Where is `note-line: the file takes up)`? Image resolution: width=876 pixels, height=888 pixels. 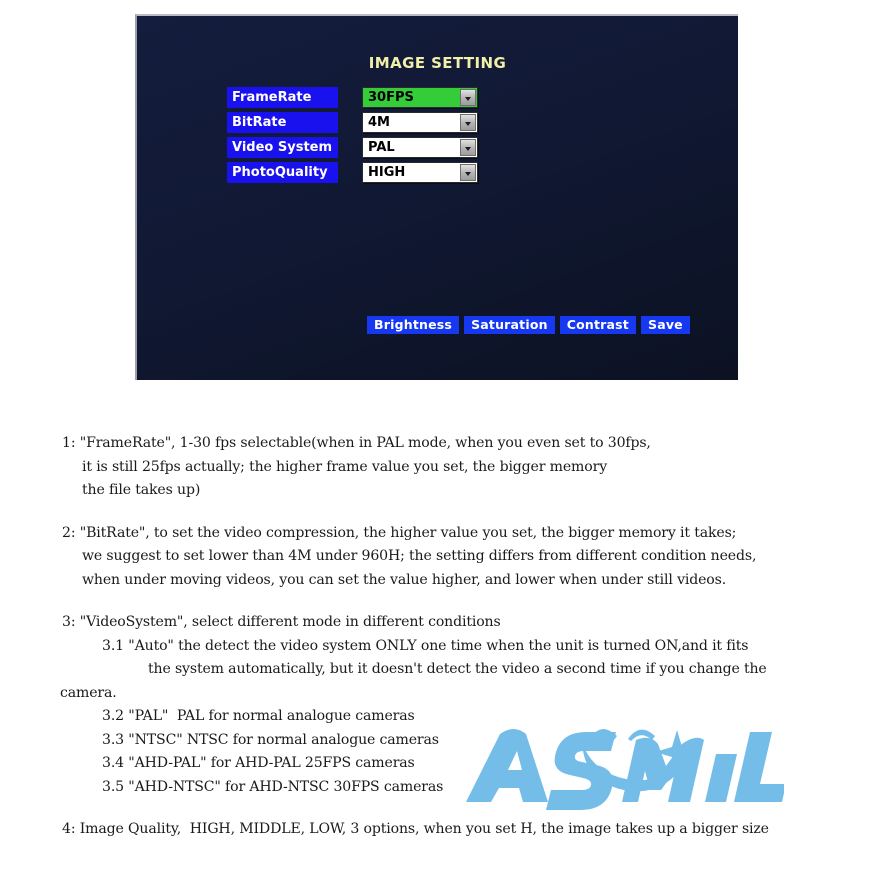
note-line: the file takes up) is located at coordinates (141, 490).